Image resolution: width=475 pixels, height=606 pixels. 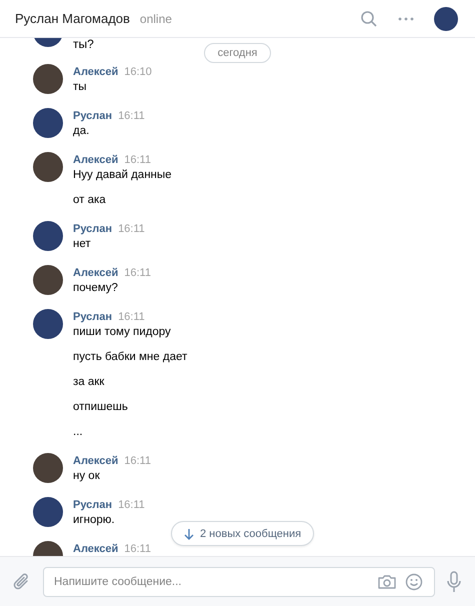 What do you see at coordinates (189, 534) in the screenshot?
I see `down-arrow-icon` at bounding box center [189, 534].